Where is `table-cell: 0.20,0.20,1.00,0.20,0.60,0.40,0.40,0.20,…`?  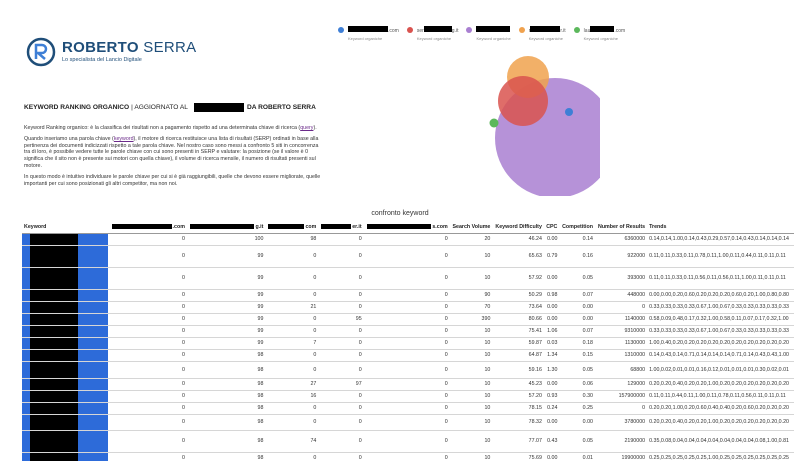 table-cell: 0.20,0.20,1.00,0.20,0.60,0.40,0.40,0.20,… is located at coordinates (720, 408).